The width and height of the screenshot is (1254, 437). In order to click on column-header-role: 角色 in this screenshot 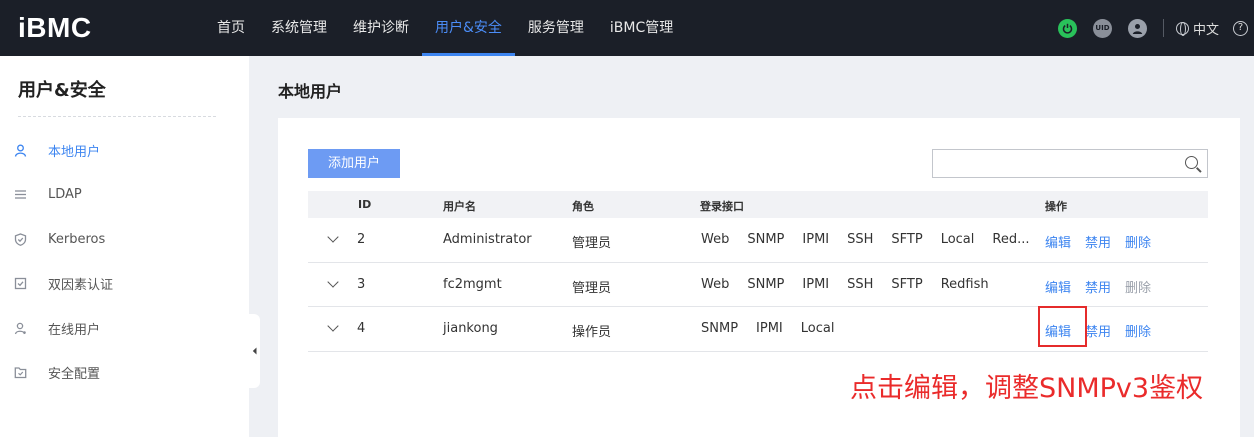, I will do `click(583, 206)`.